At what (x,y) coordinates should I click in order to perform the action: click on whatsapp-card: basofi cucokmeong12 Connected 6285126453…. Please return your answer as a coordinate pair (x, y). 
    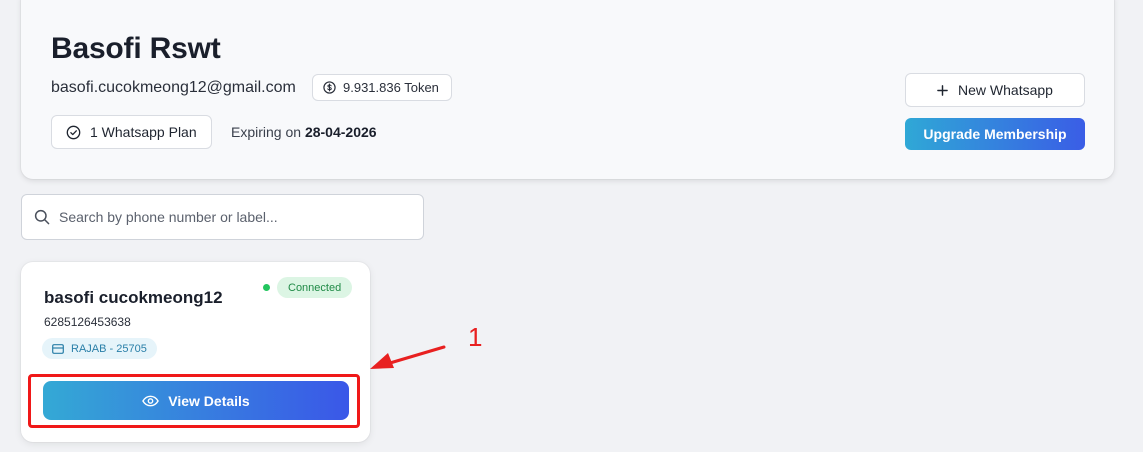
    Looking at the image, I should click on (195, 352).